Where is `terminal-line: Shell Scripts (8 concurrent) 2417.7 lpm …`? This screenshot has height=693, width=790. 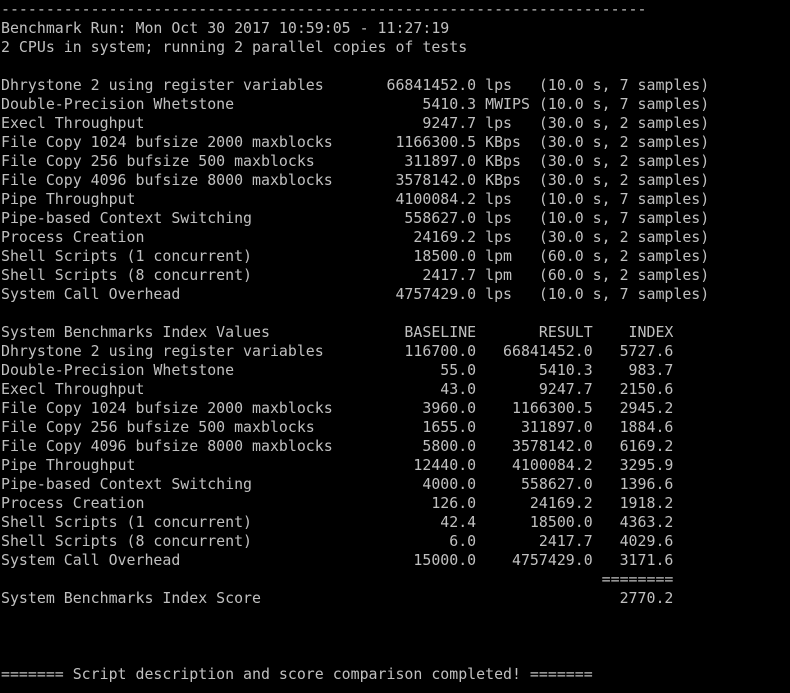
terminal-line: Shell Scripts (8 concurrent) 2417.7 lpm … is located at coordinates (355, 275).